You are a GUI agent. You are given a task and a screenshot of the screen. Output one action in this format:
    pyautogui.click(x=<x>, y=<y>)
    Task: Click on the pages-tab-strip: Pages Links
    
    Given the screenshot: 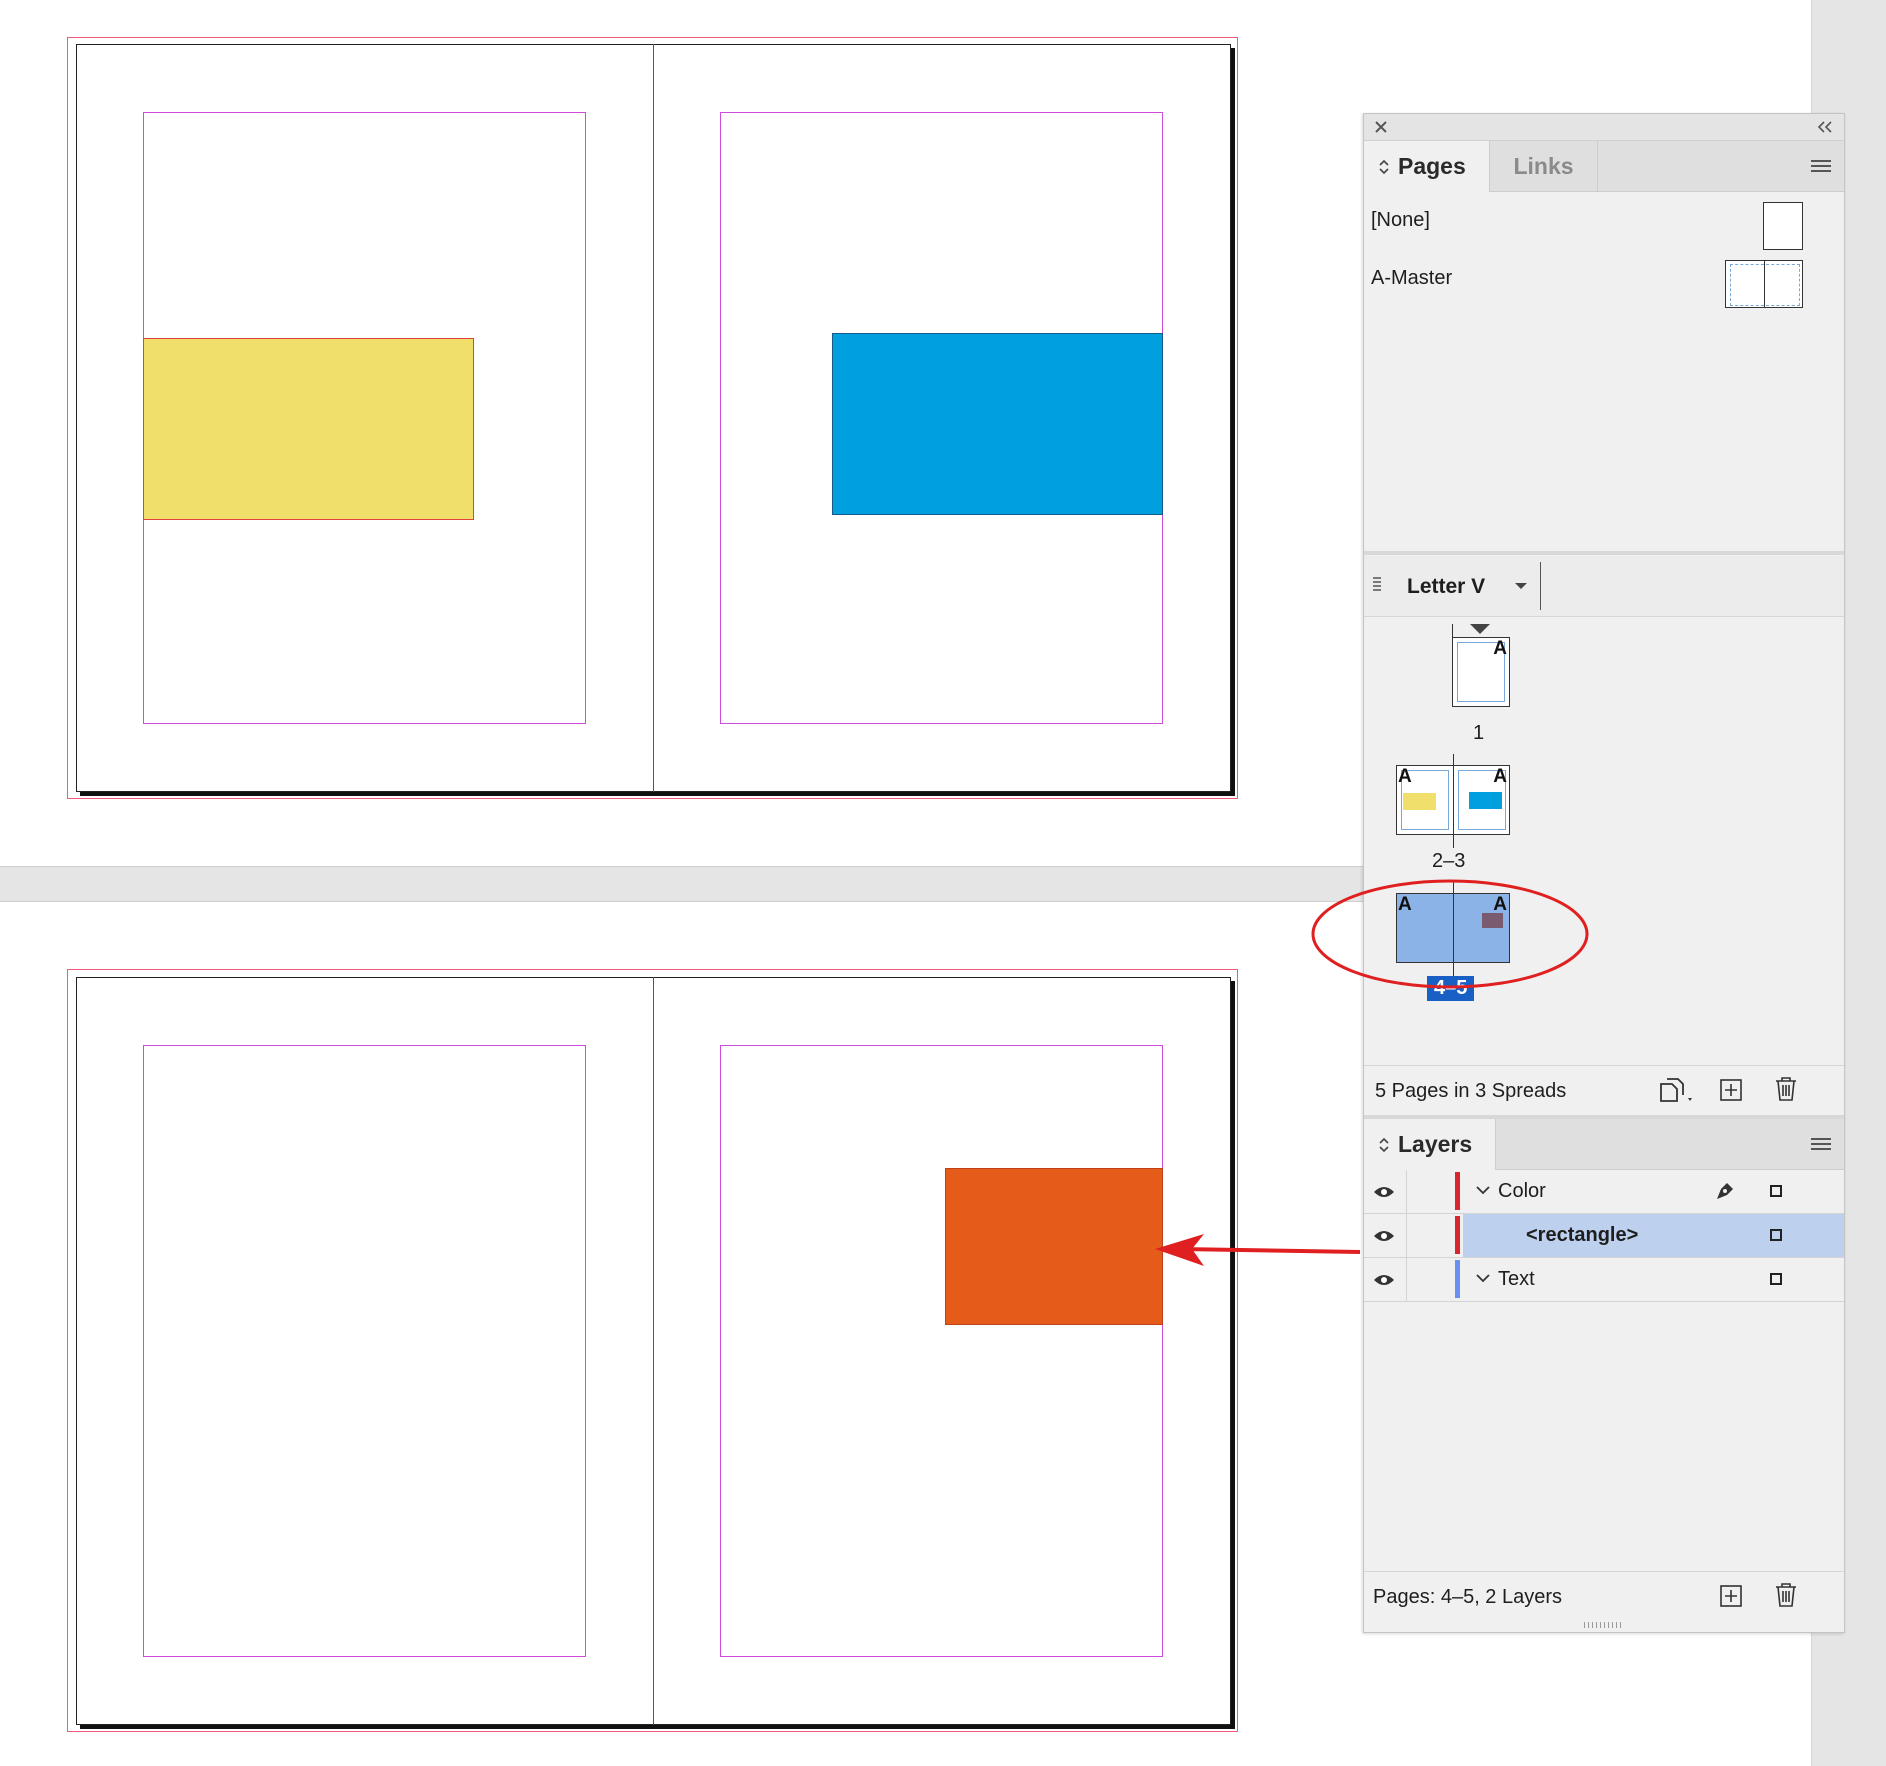 What is the action you would take?
    pyautogui.click(x=1604, y=166)
    